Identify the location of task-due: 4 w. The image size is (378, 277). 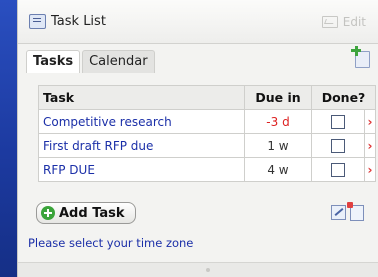
(278, 169).